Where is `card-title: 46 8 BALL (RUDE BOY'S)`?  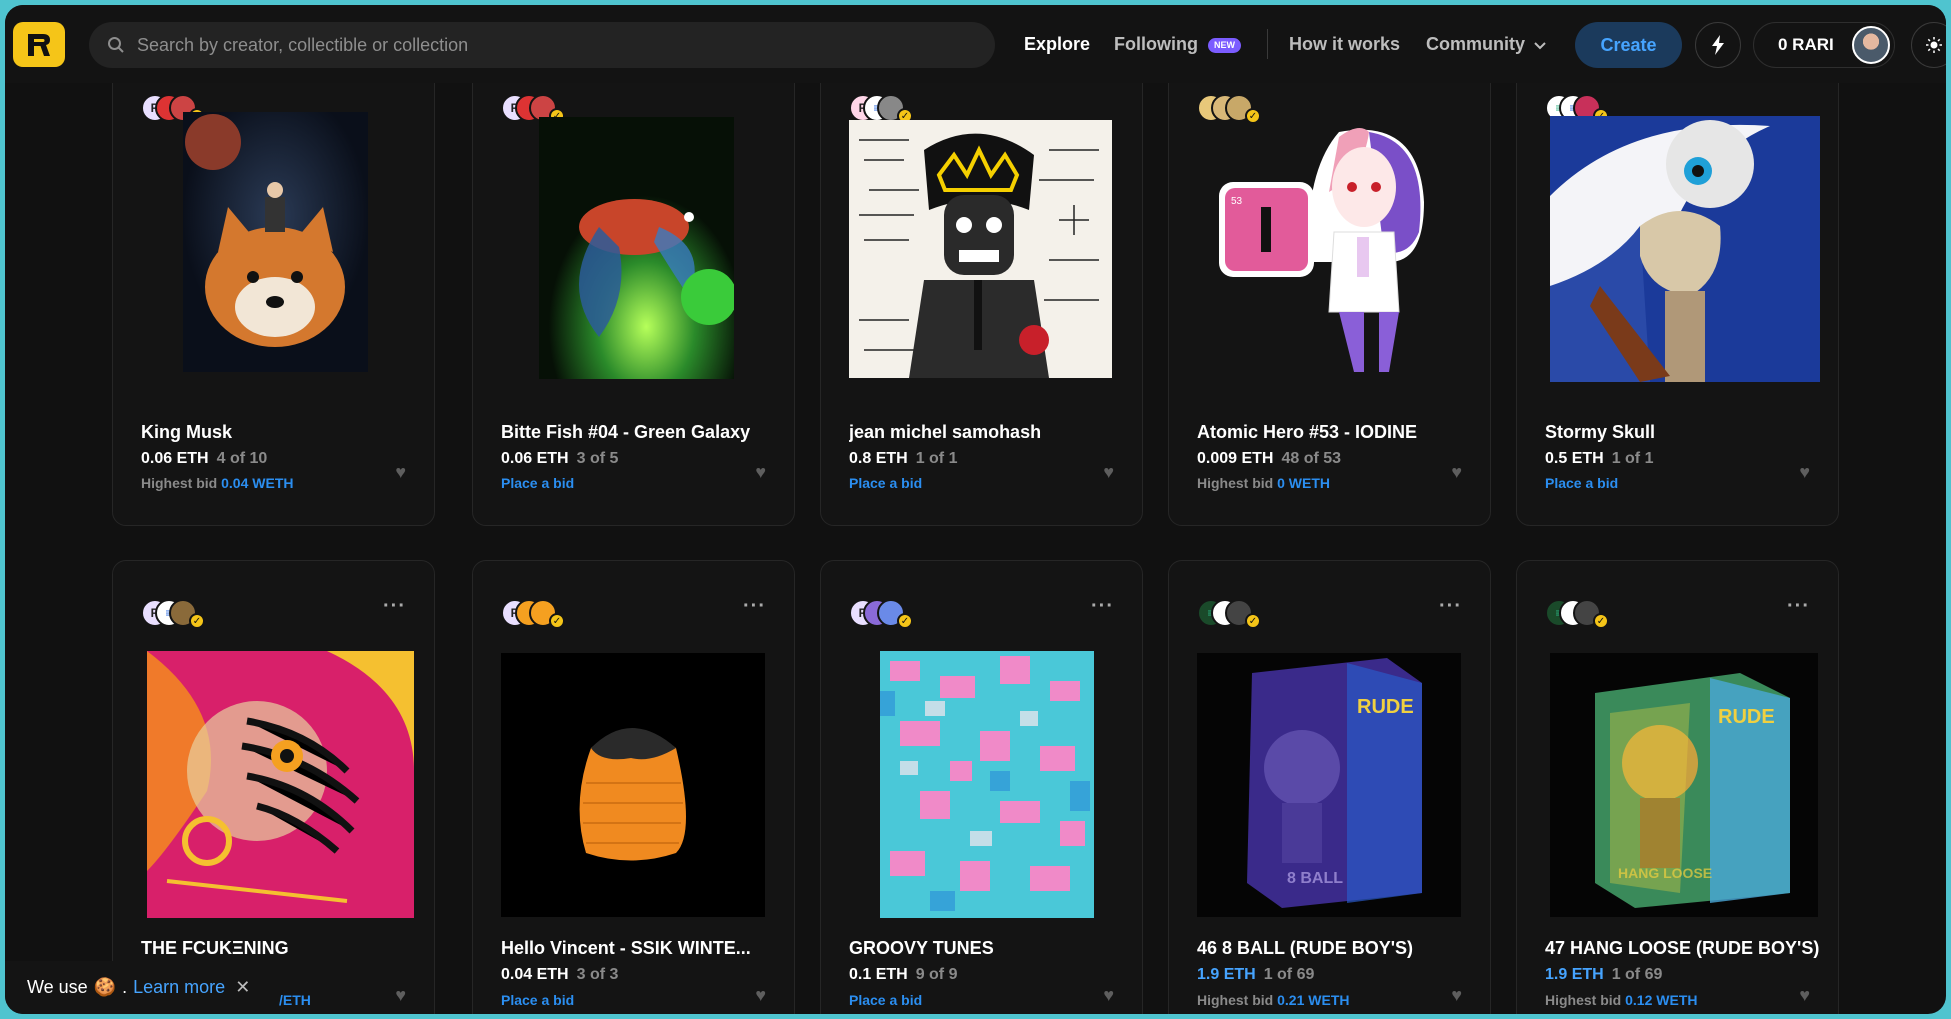 card-title: 46 8 BALL (RUDE BOY'S) is located at coordinates (1305, 948).